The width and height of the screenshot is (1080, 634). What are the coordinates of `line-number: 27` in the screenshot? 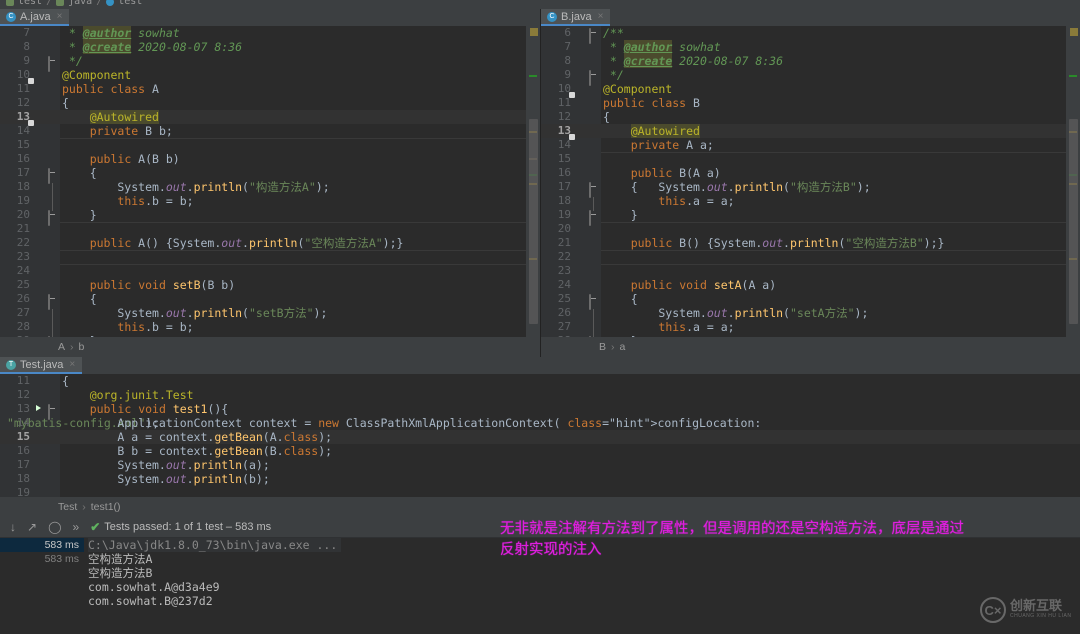 It's located at (23, 312).